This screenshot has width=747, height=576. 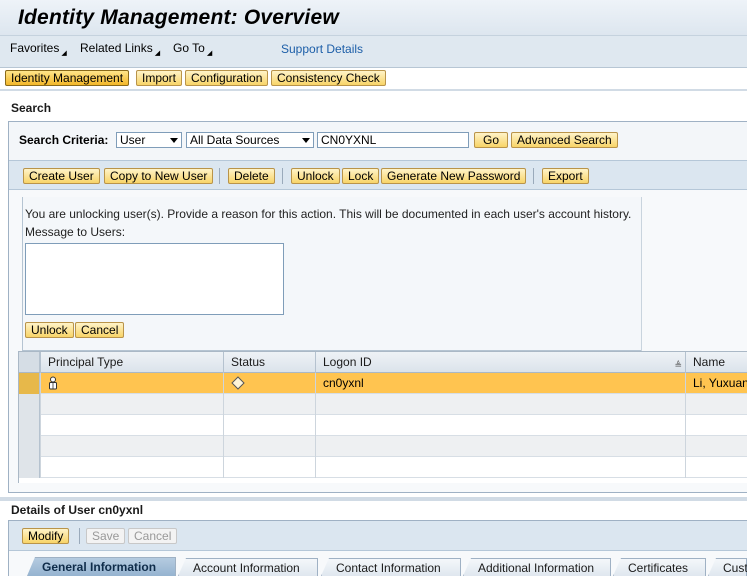 I want to click on go-button: Go, so click(x=491, y=140).